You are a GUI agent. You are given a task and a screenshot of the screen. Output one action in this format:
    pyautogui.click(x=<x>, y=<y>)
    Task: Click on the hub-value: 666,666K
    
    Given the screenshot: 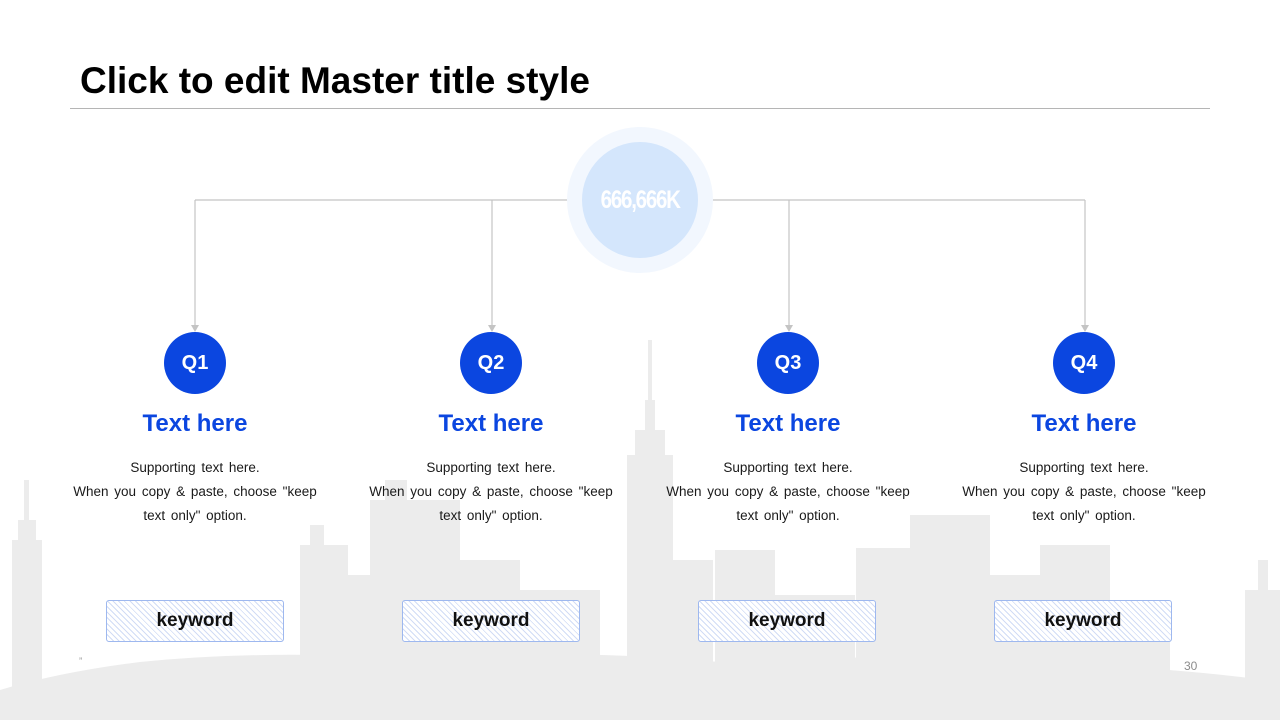 What is the action you would take?
    pyautogui.click(x=640, y=199)
    